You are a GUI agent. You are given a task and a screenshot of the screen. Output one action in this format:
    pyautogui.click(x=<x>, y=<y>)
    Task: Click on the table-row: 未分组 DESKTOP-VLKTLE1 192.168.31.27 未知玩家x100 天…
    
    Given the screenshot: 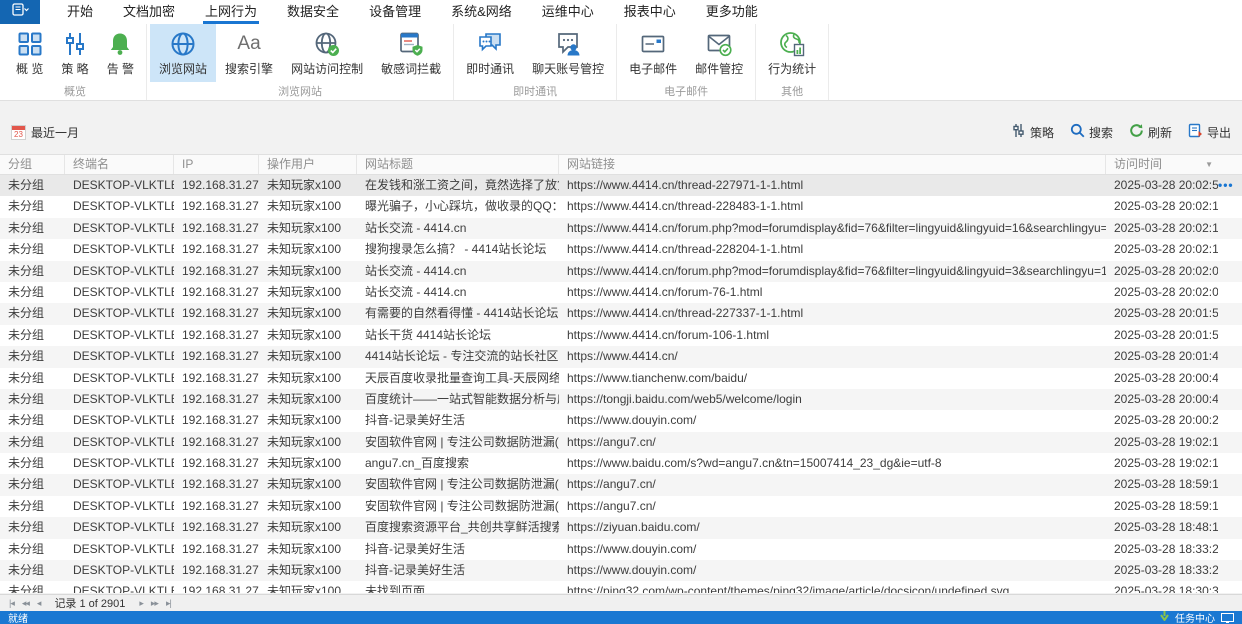 What is the action you would take?
    pyautogui.click(x=621, y=378)
    